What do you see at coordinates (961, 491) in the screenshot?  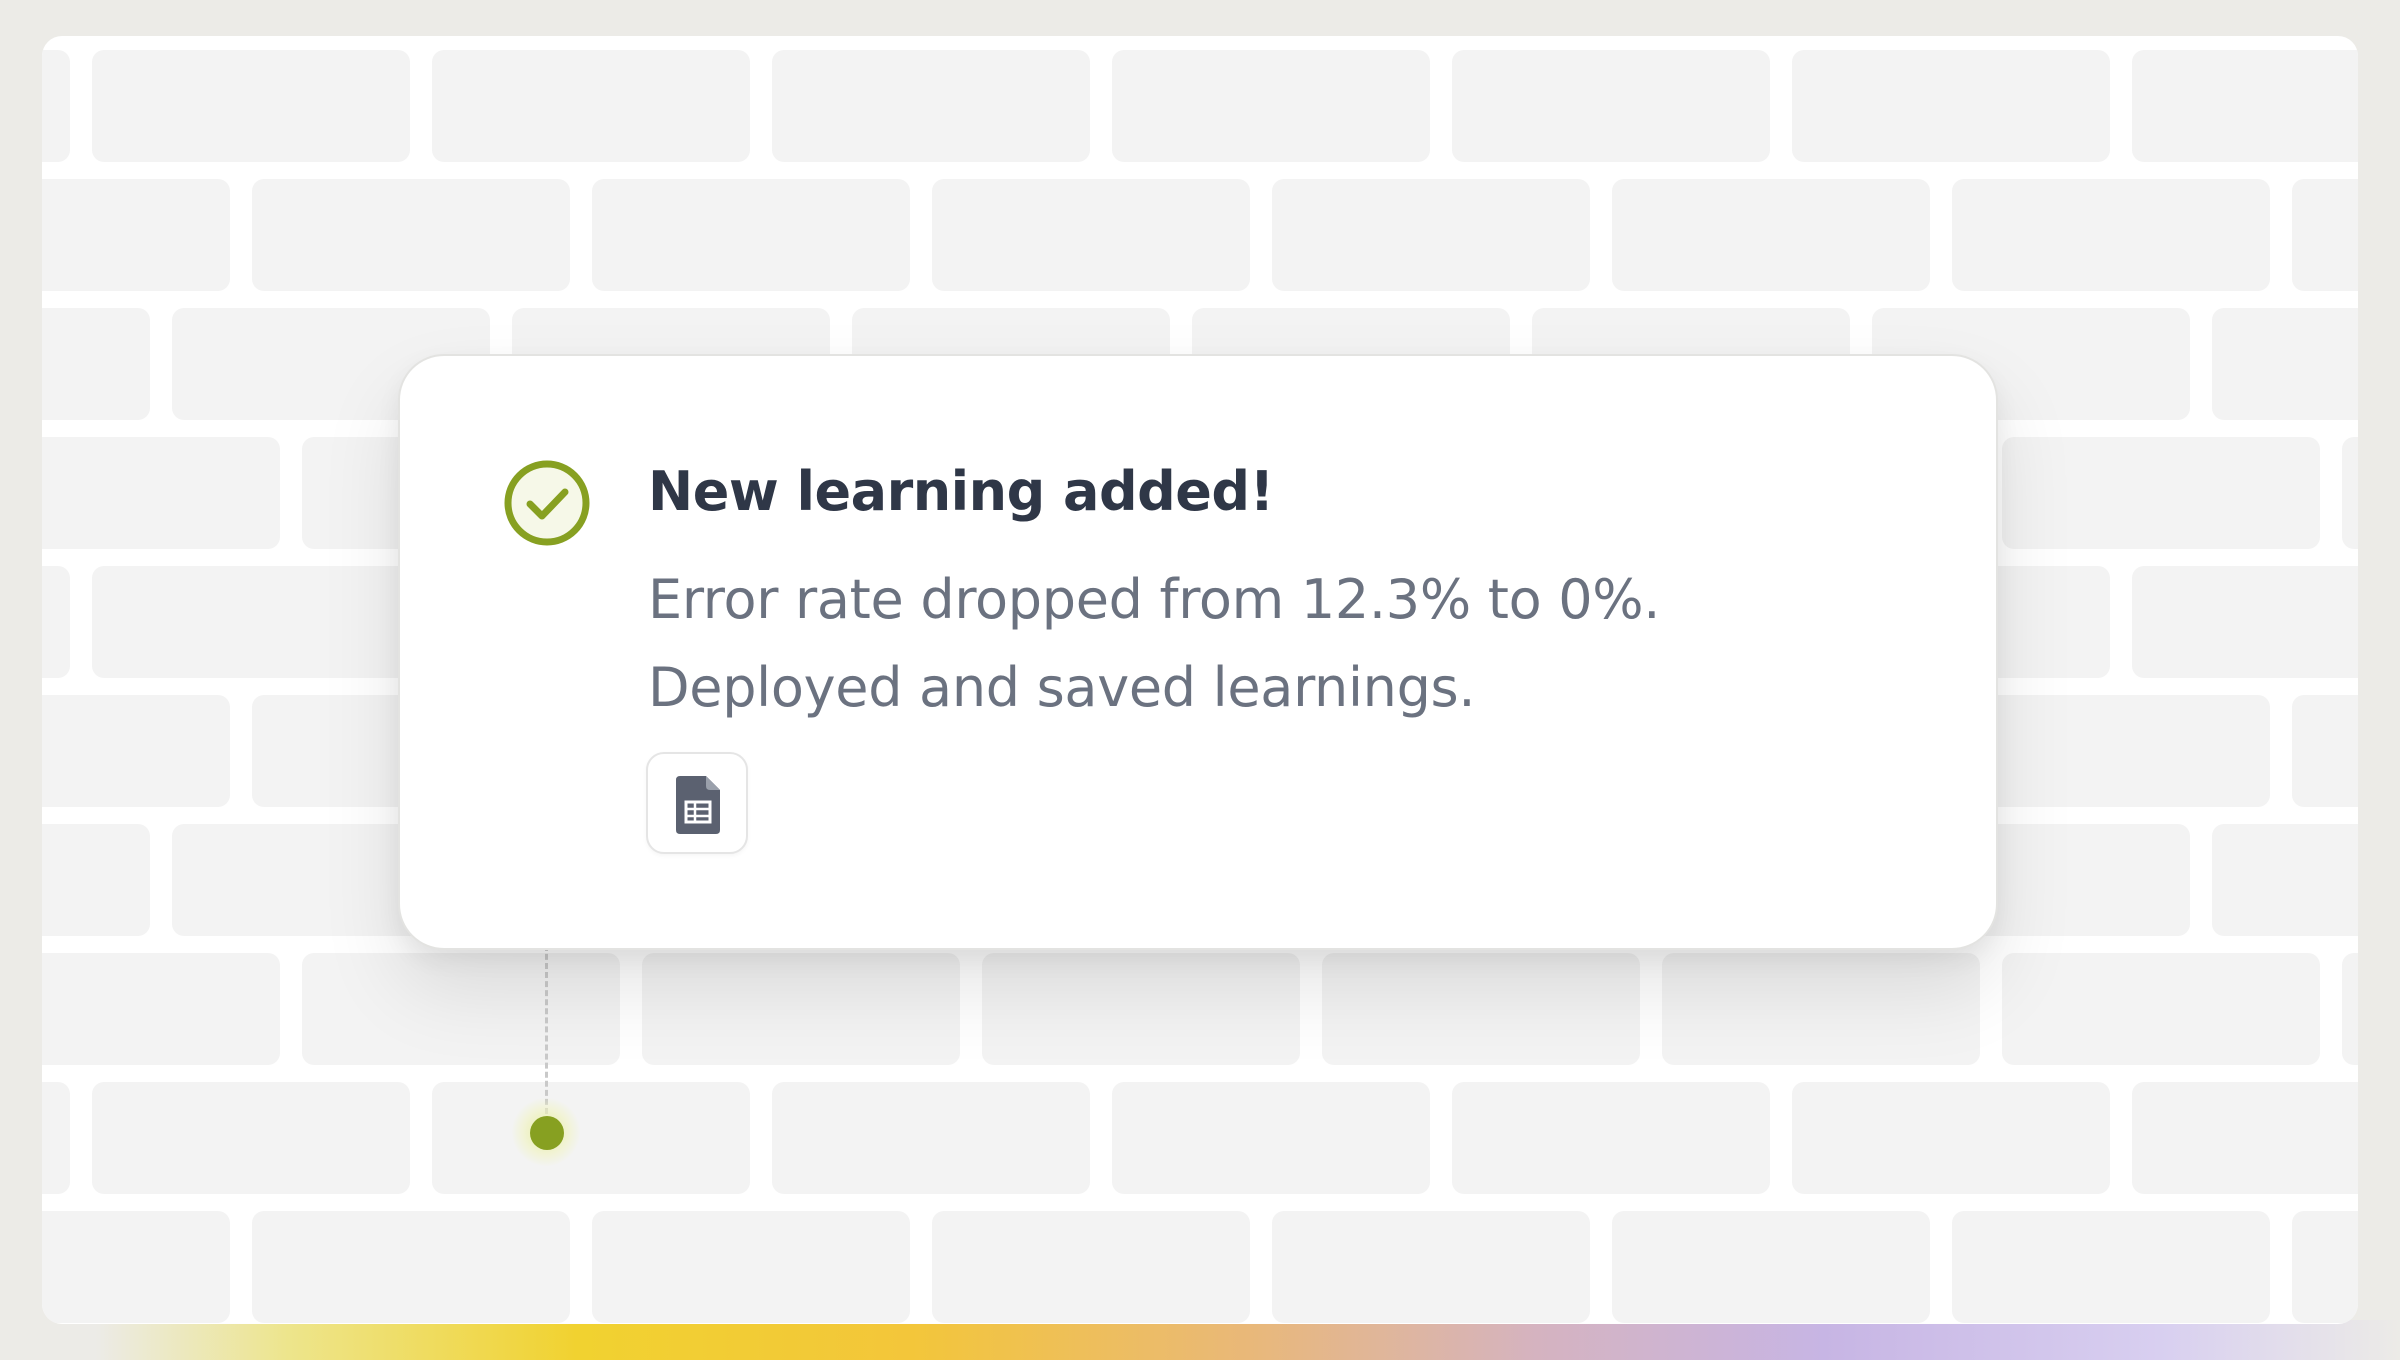 I see `notification-title: New learning added!` at bounding box center [961, 491].